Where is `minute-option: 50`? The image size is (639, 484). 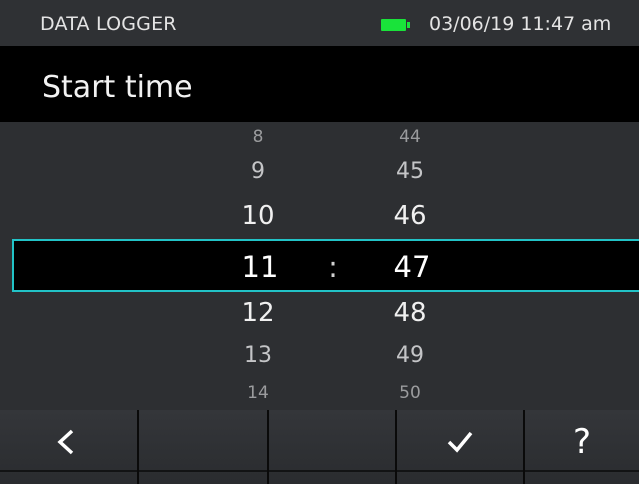 minute-option: 50 is located at coordinates (410, 393).